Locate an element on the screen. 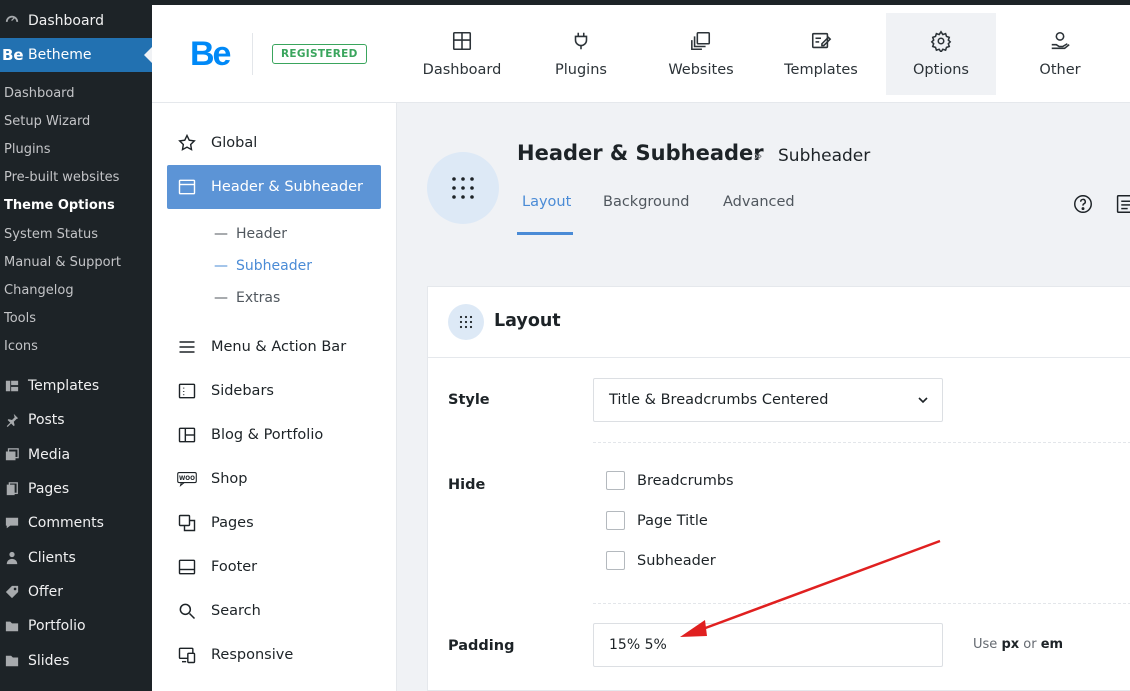 The height and width of the screenshot is (691, 1130). padding-input: 15% 5% is located at coordinates (768, 645).